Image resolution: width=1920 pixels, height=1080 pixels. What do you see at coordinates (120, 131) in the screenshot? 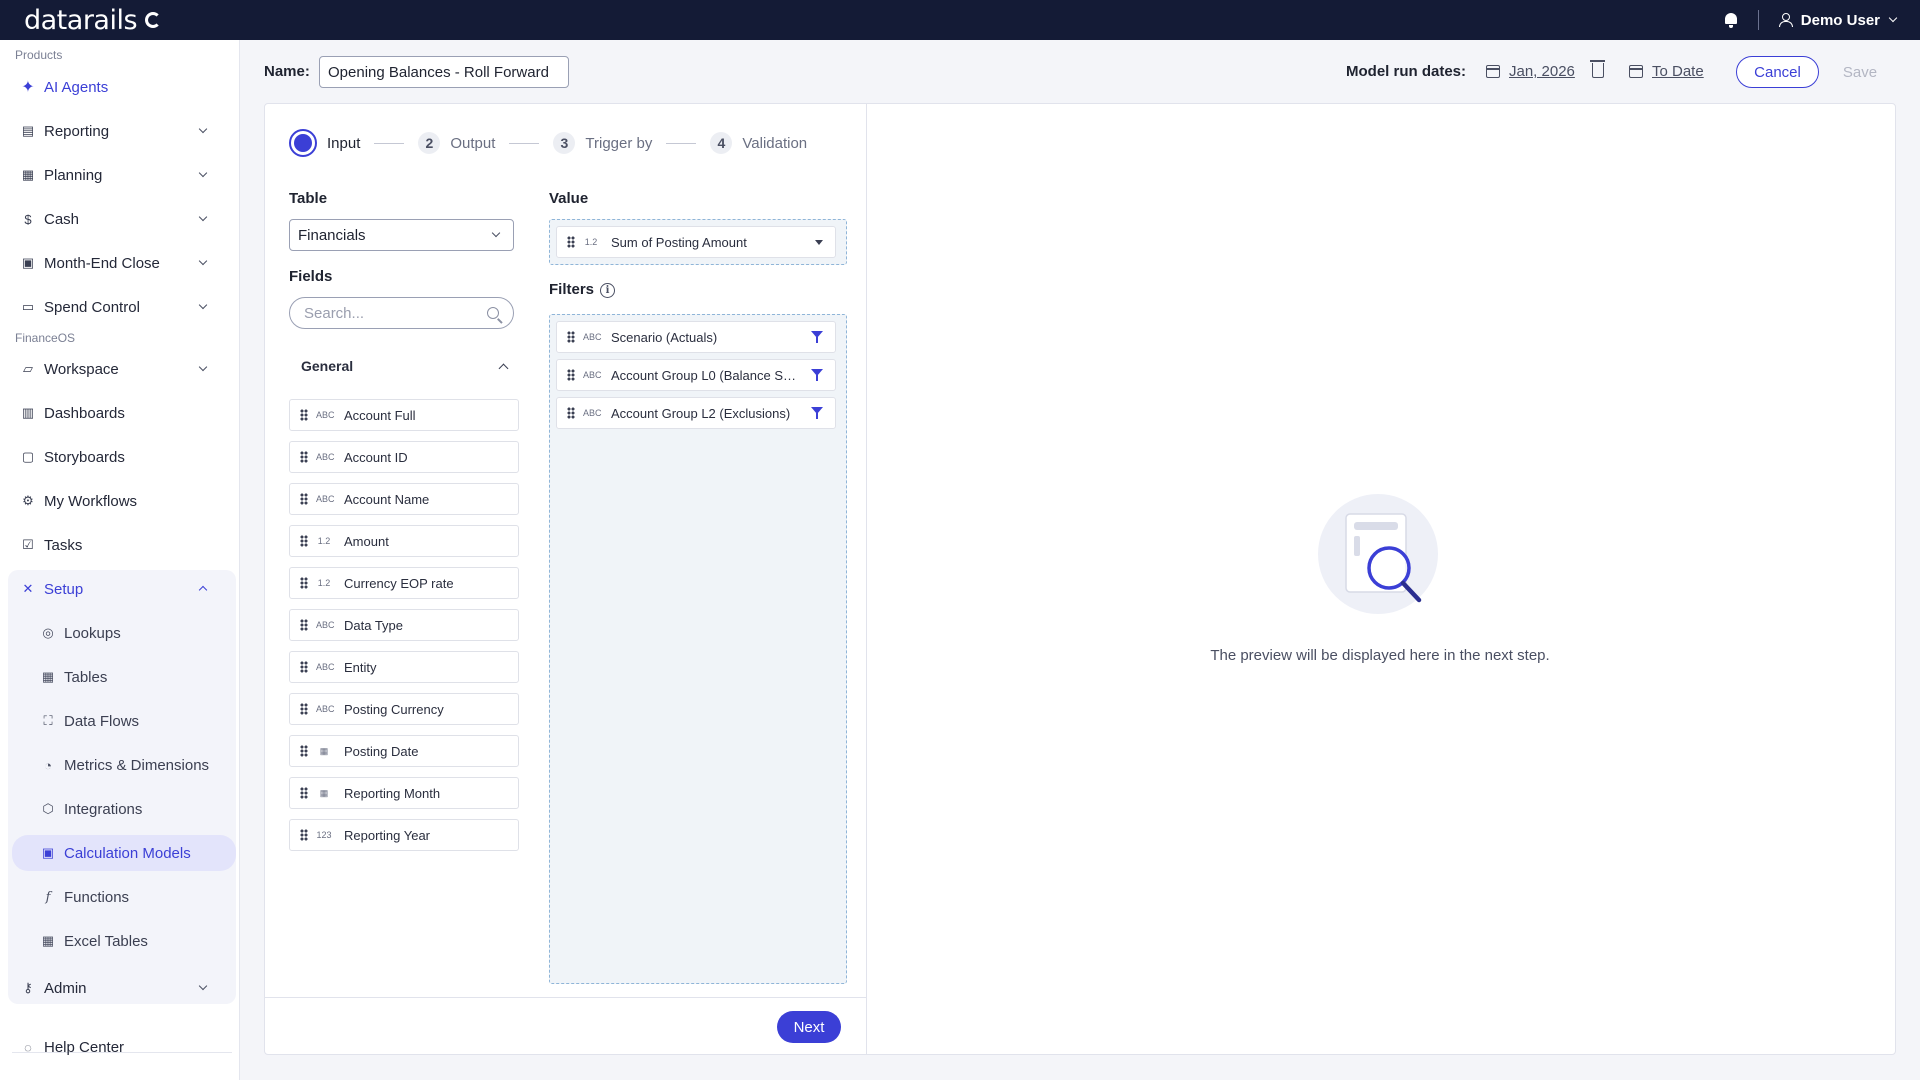
I see `sidebar-item-reporting: ▤ Reporting` at bounding box center [120, 131].